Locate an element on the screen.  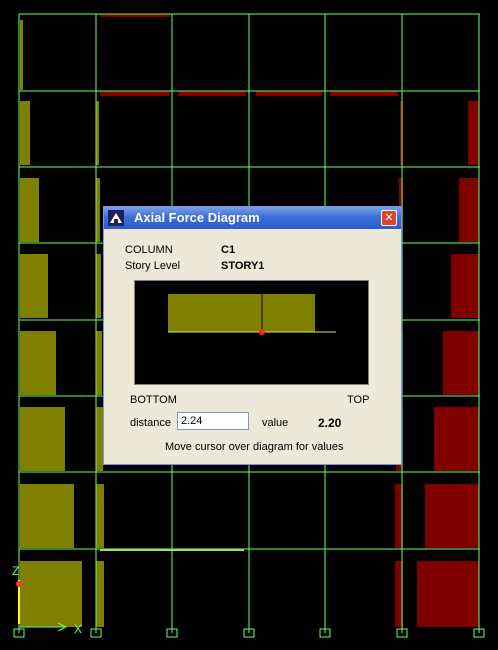
distance-input is located at coordinates (213, 421).